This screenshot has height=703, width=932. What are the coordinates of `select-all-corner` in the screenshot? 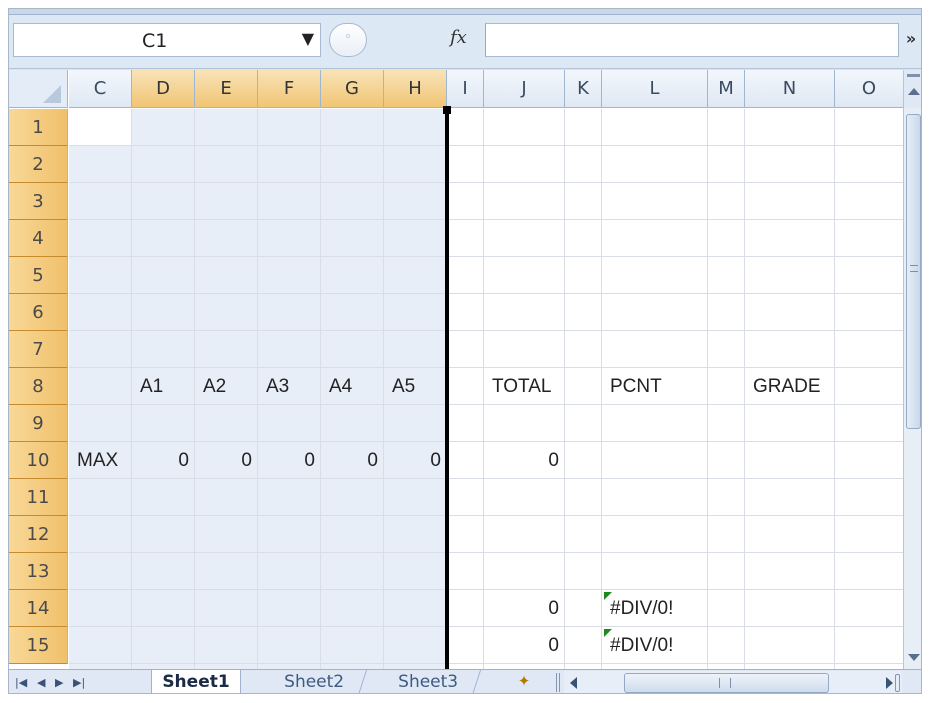 It's located at (38, 89).